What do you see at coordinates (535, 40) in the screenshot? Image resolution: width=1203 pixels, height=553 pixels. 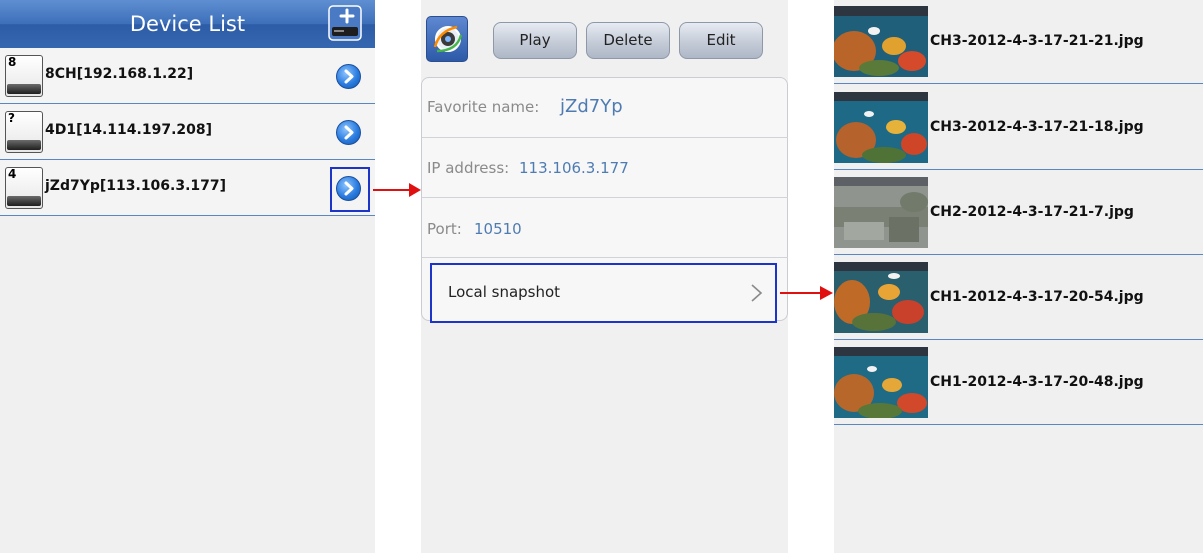 I see `play-button: Play` at bounding box center [535, 40].